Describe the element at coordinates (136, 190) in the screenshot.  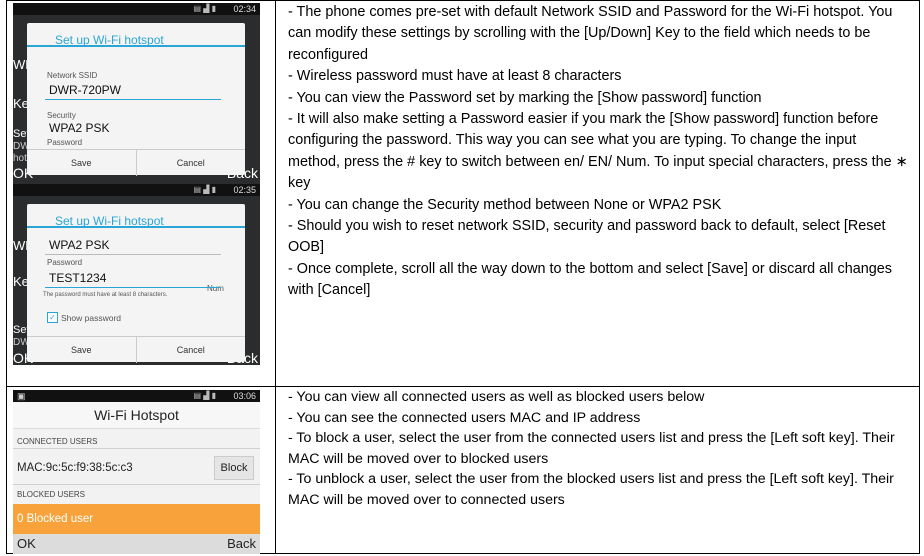
I see `status-bar: ▤ ▟ ▮ 02:35` at that location.